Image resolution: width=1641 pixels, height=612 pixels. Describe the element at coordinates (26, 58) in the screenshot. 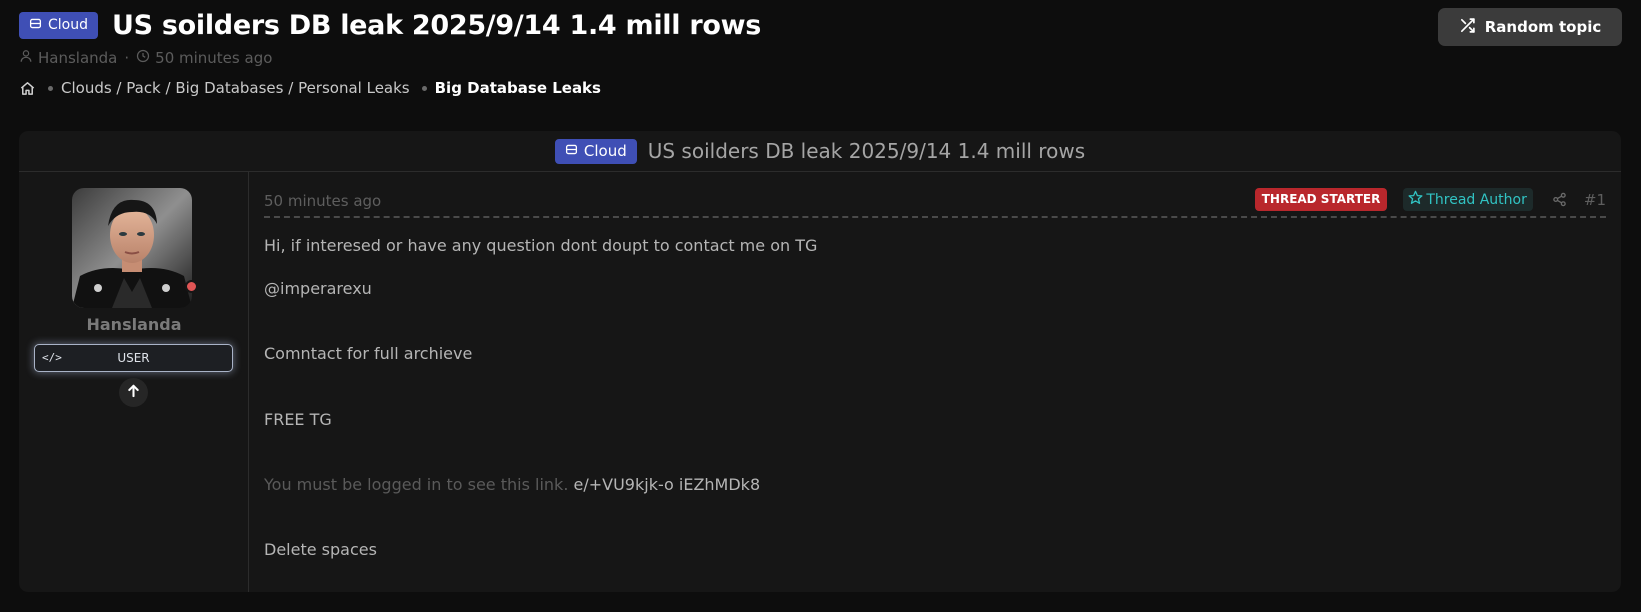

I see `user-icon` at that location.